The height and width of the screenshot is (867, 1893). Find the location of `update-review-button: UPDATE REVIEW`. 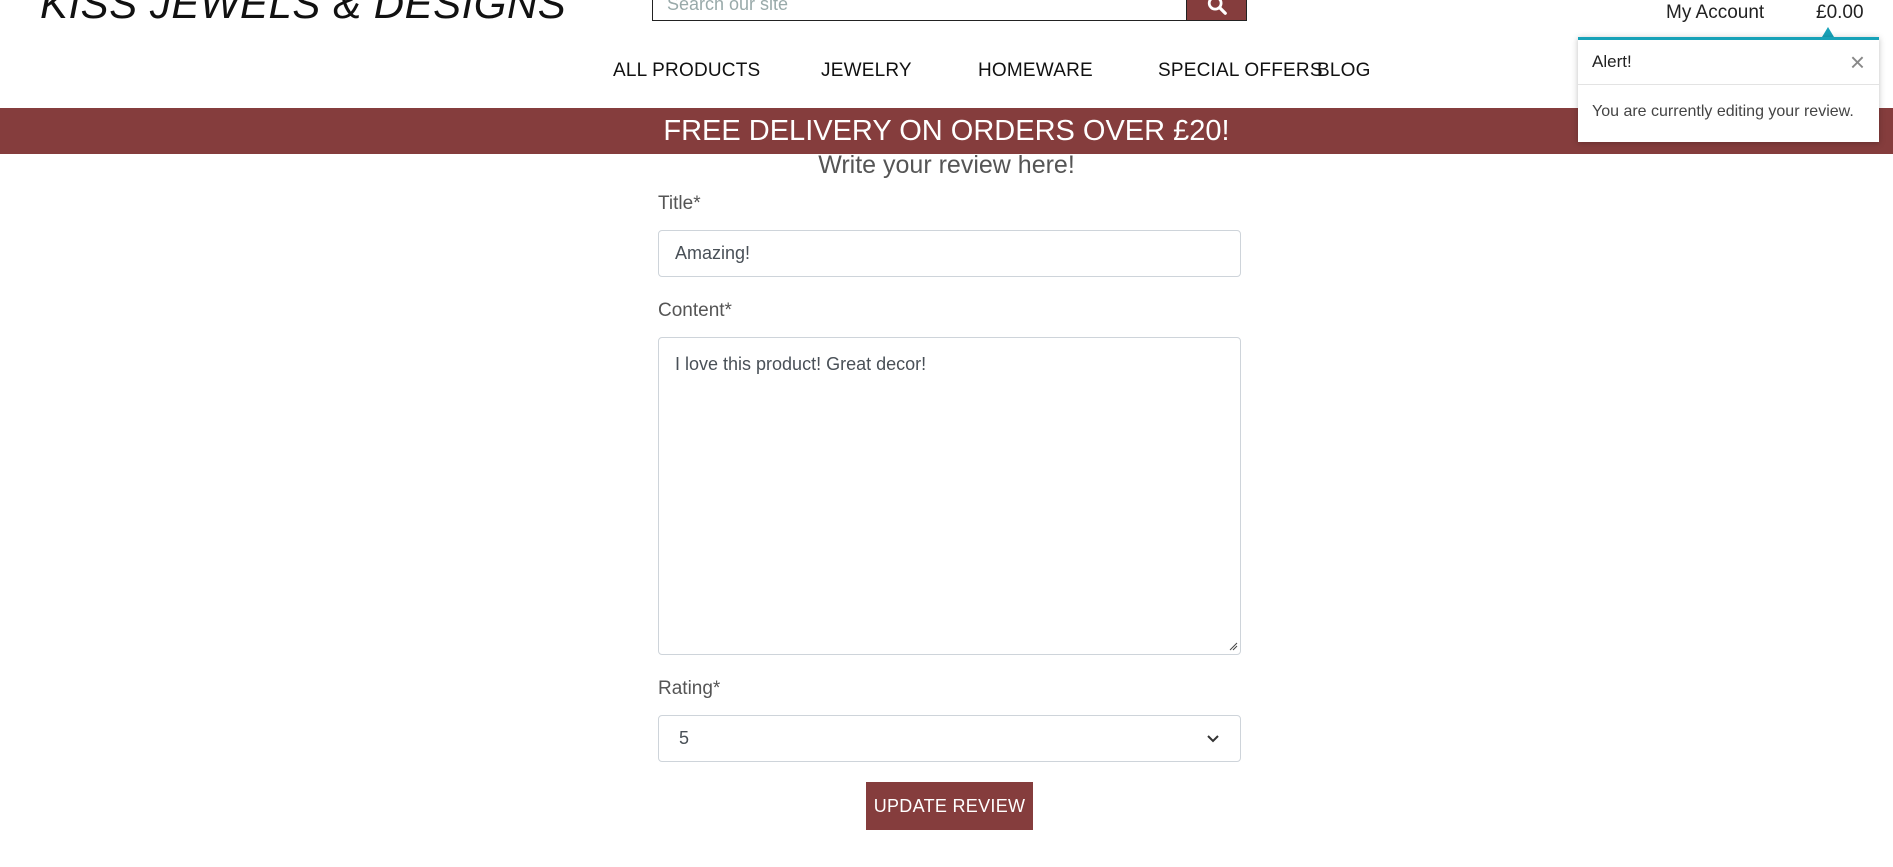

update-review-button: UPDATE REVIEW is located at coordinates (949, 806).